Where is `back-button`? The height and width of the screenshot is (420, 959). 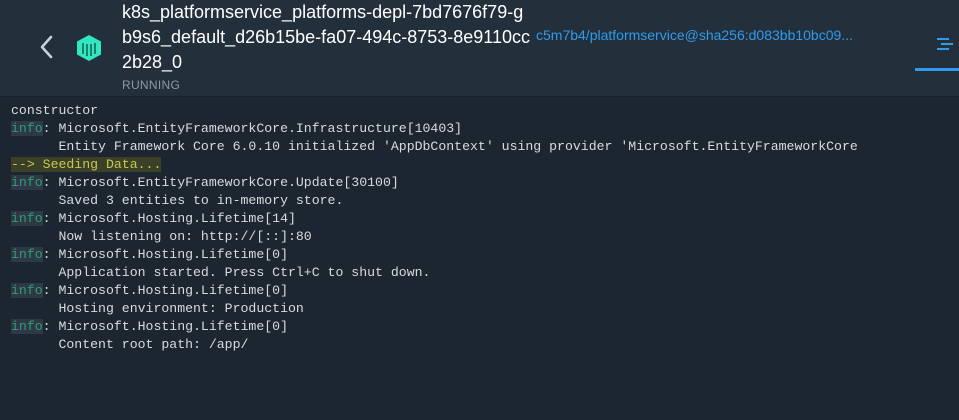 back-button is located at coordinates (48, 47).